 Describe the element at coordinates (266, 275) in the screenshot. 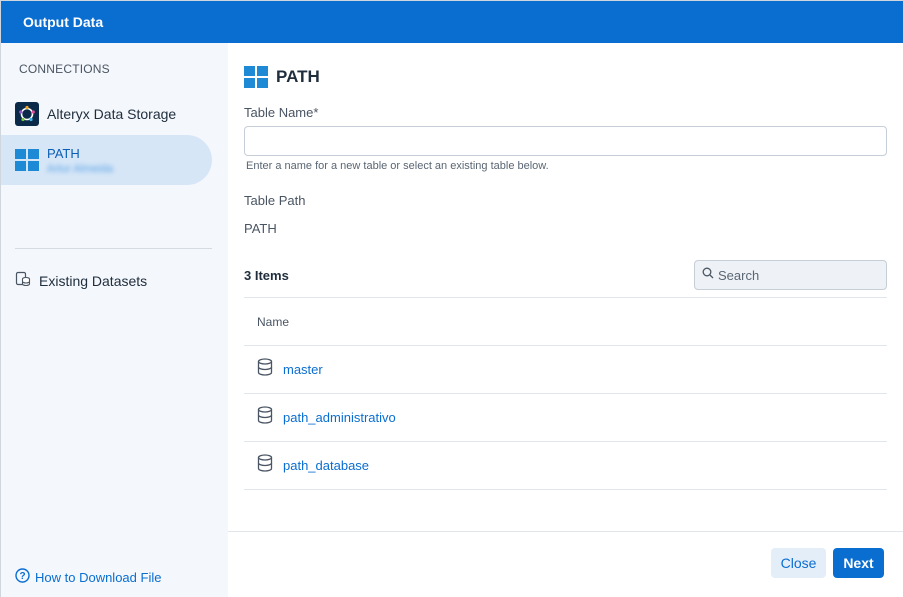

I see `items-count: 3 Items` at that location.